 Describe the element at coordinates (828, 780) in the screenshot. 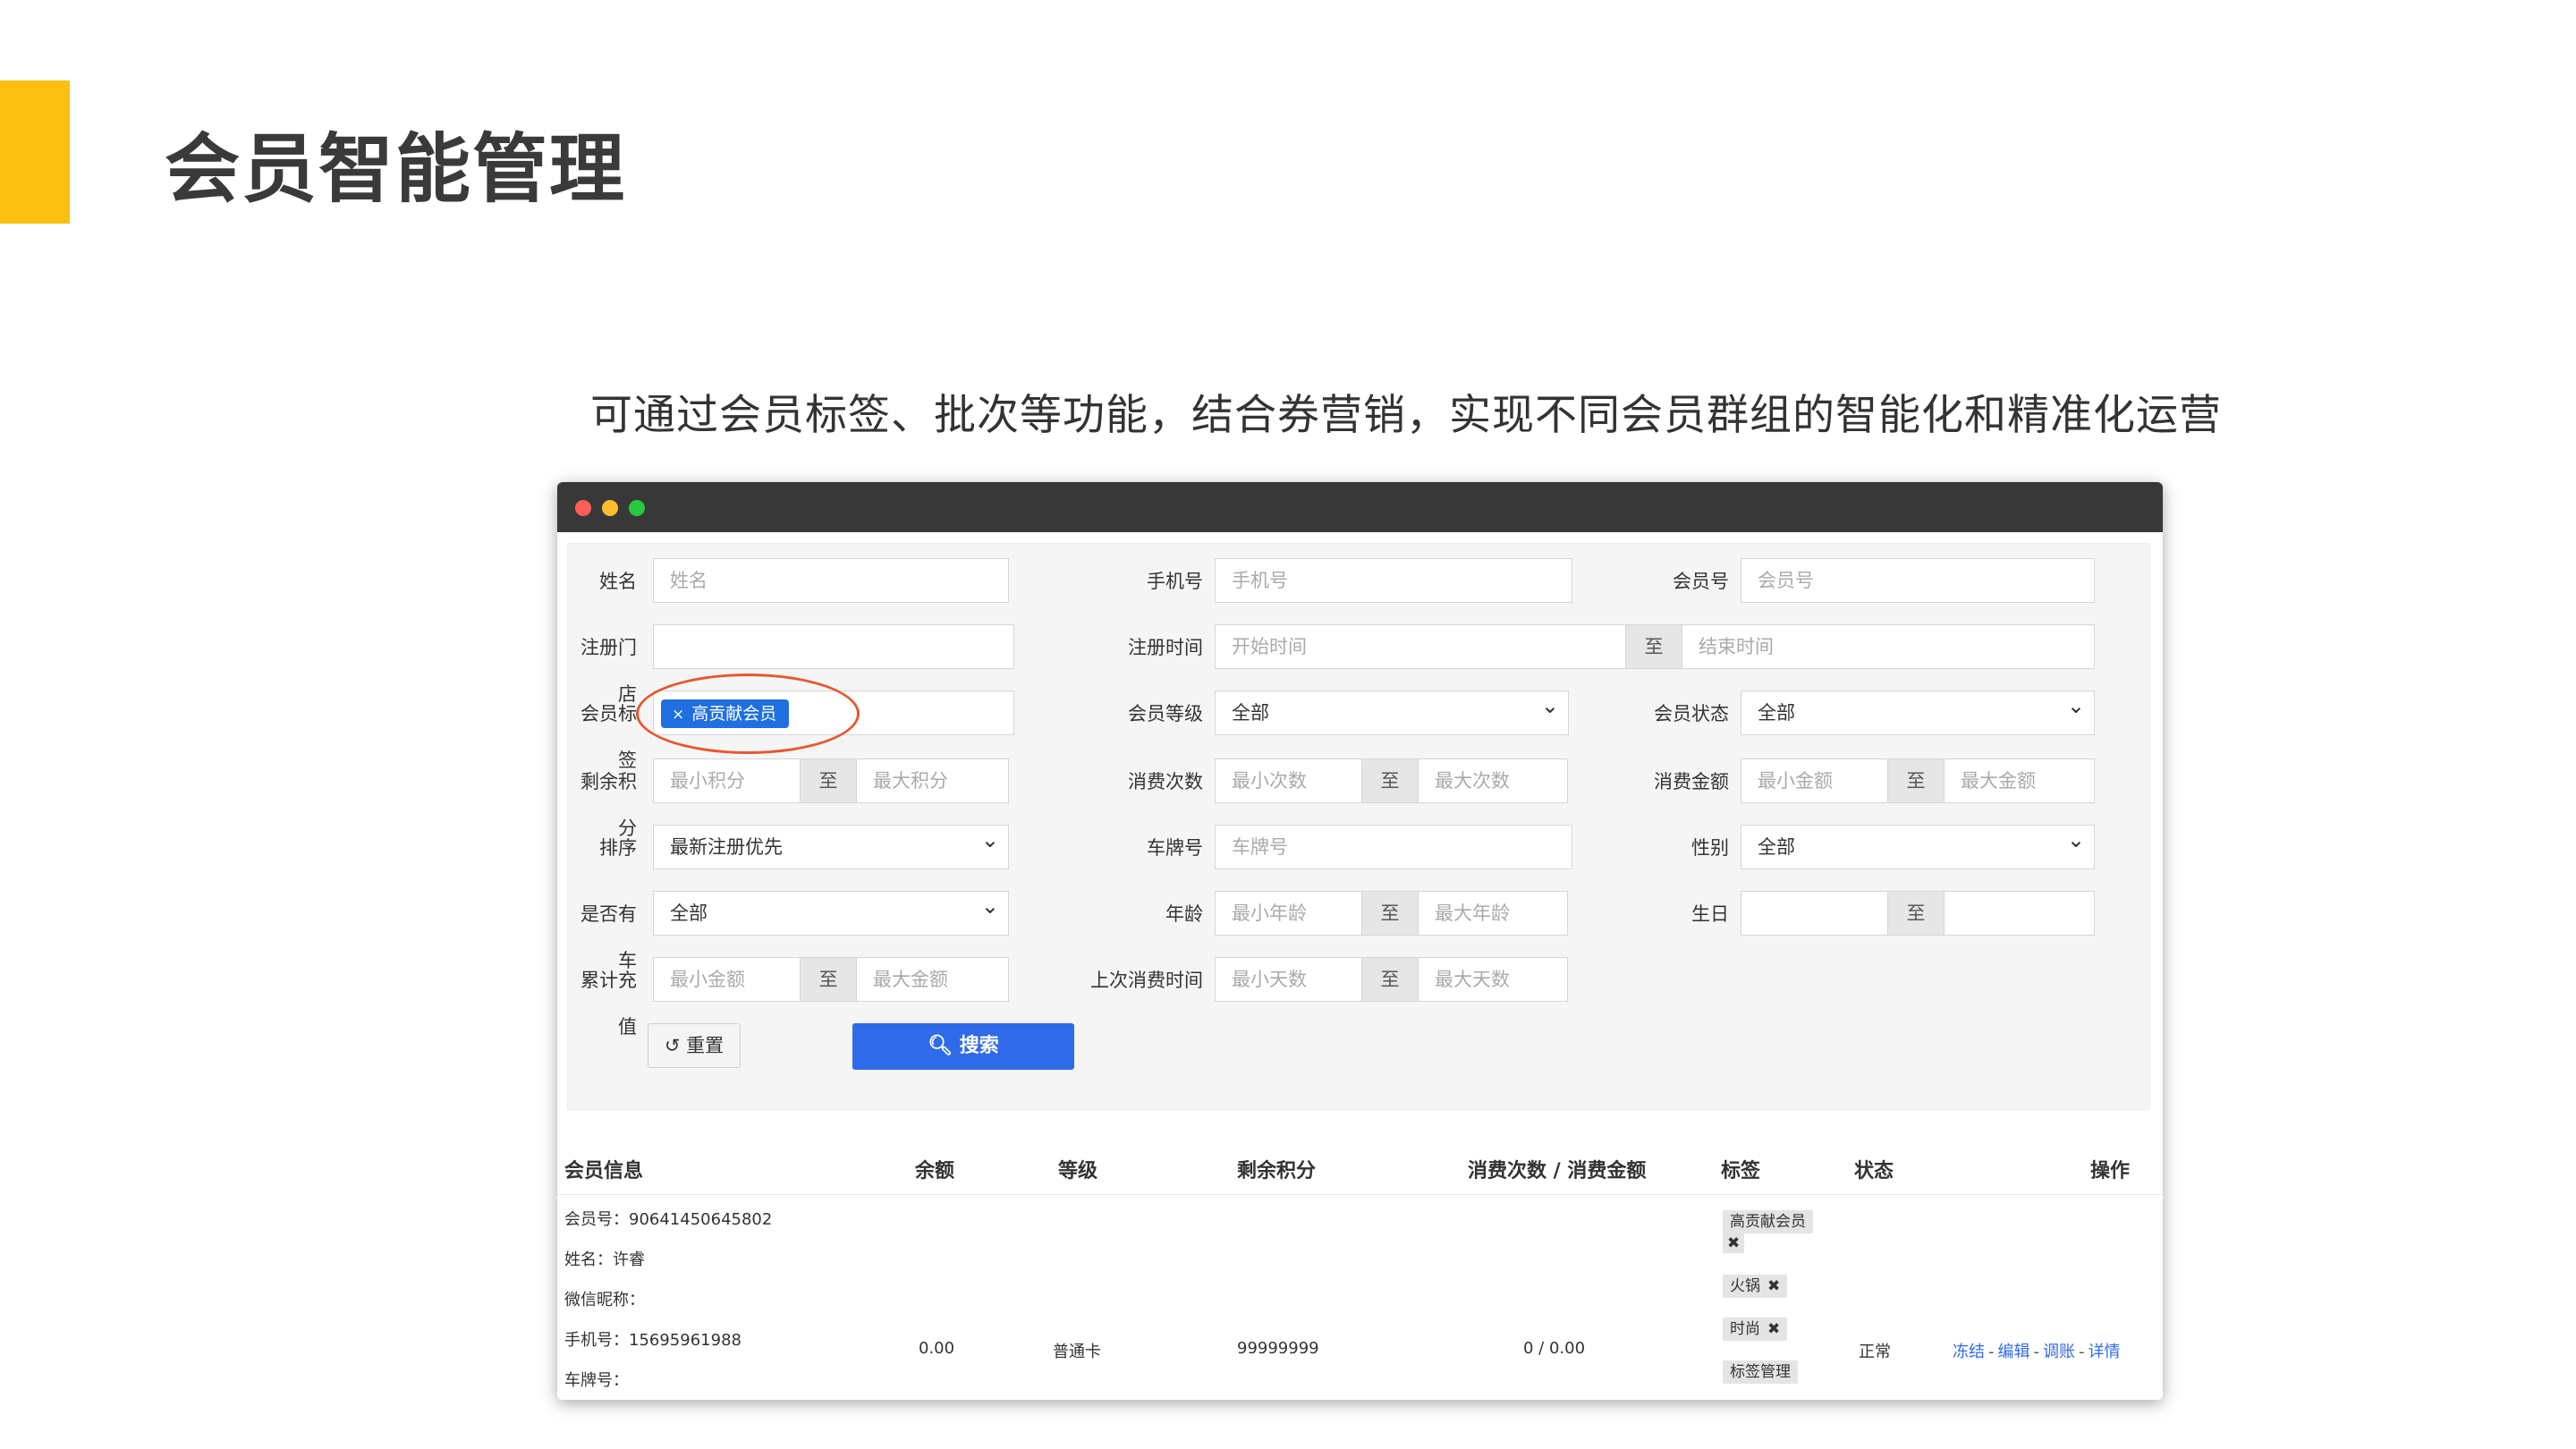

I see `points-sep: 至` at that location.